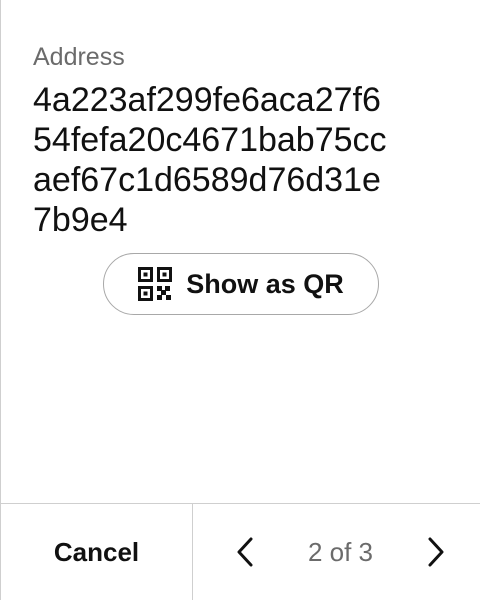 The height and width of the screenshot is (600, 480). I want to click on cancel-label: Cancel, so click(96, 551).